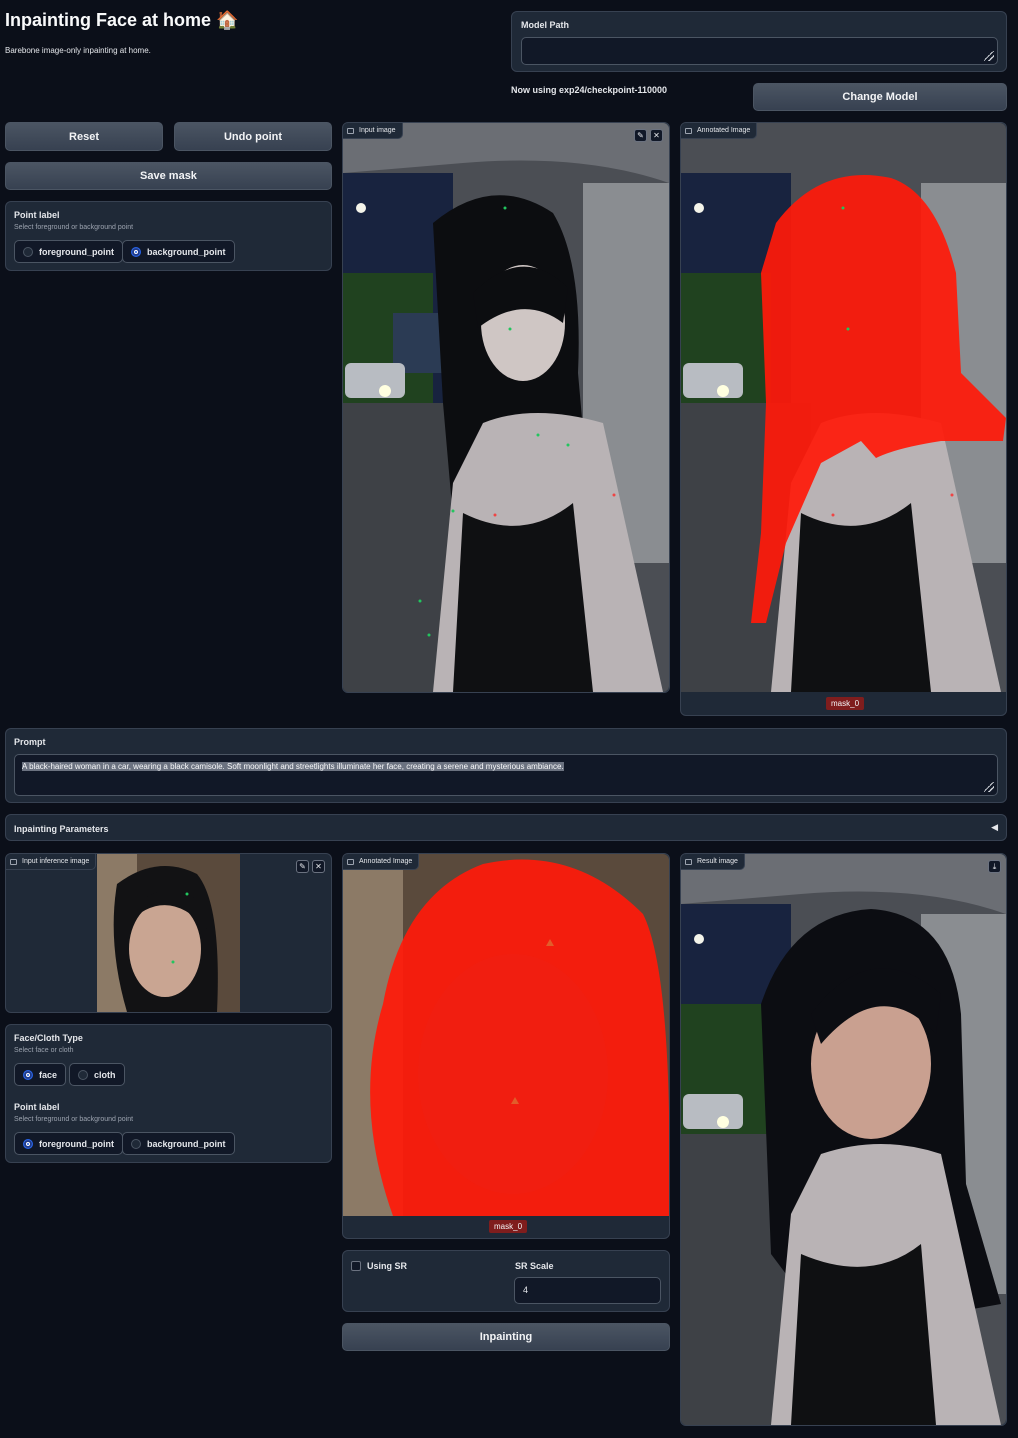 The width and height of the screenshot is (1018, 1438). Describe the element at coordinates (48, 1074) in the screenshot. I see `radio-label: face` at that location.